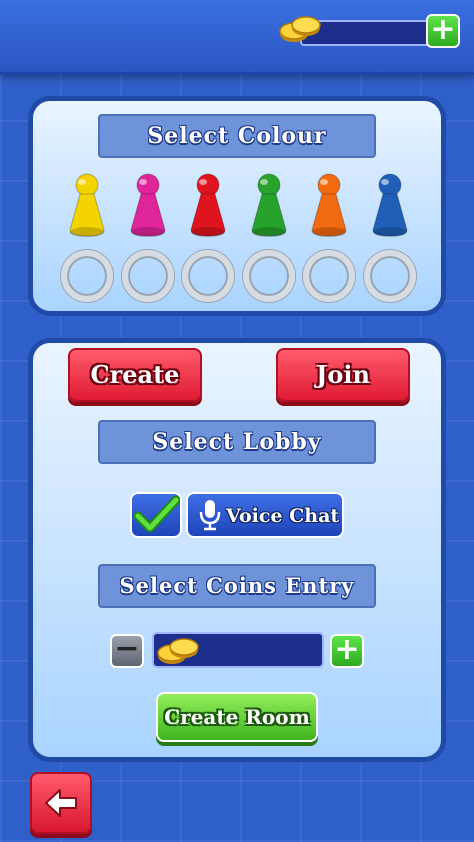 This screenshot has height=842, width=474. I want to click on decrease-coins-button: −, so click(127, 651).